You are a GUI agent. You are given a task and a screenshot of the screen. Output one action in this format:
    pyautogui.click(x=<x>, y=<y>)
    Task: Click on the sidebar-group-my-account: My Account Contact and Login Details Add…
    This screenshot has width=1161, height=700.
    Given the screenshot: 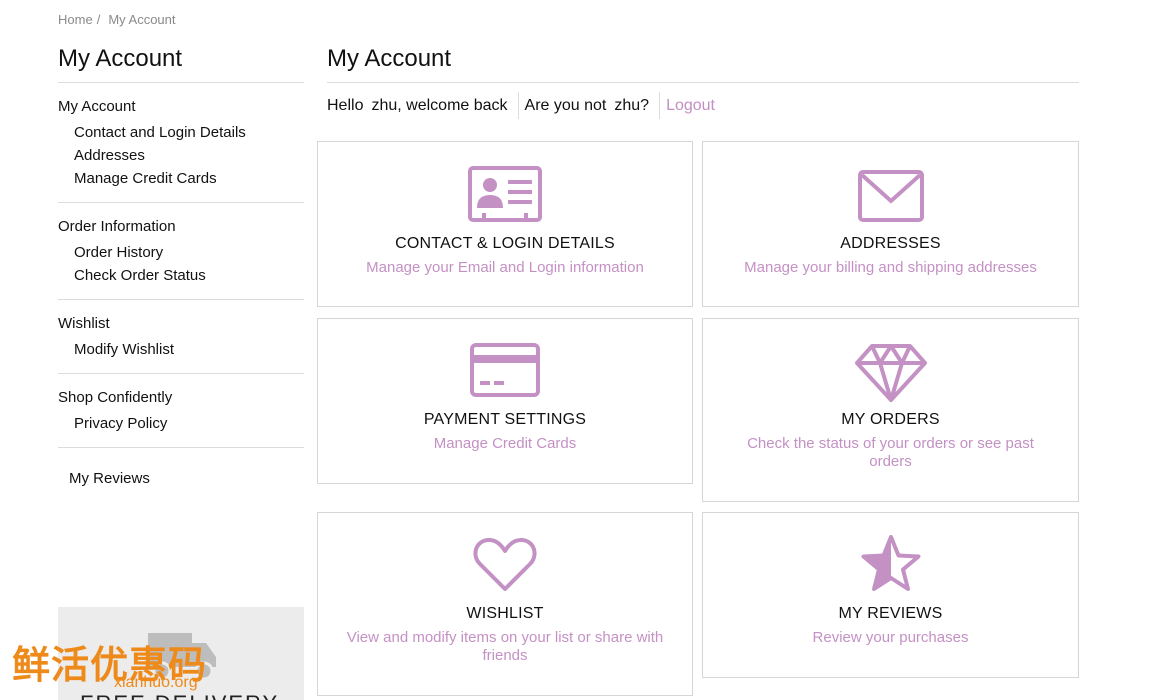 What is the action you would take?
    pyautogui.click(x=181, y=143)
    